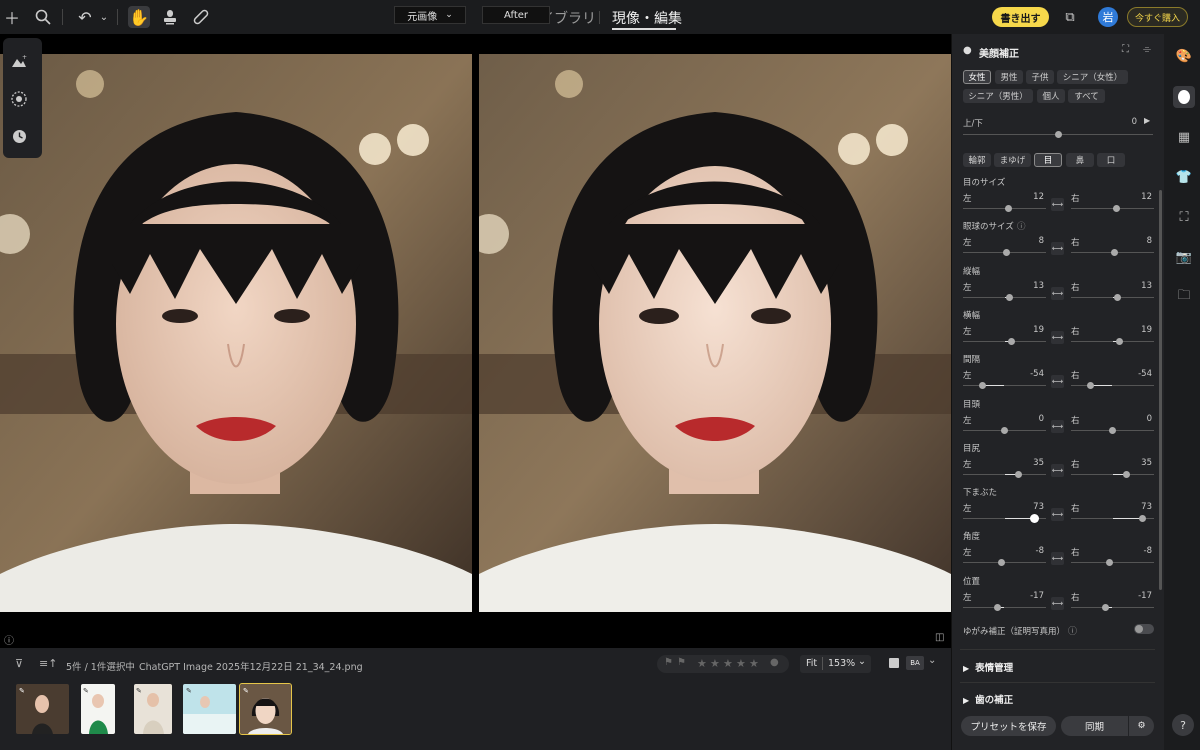 This screenshot has height=750, width=1200. I want to click on save-preset-button: プリセットを保存, so click(1008, 726).